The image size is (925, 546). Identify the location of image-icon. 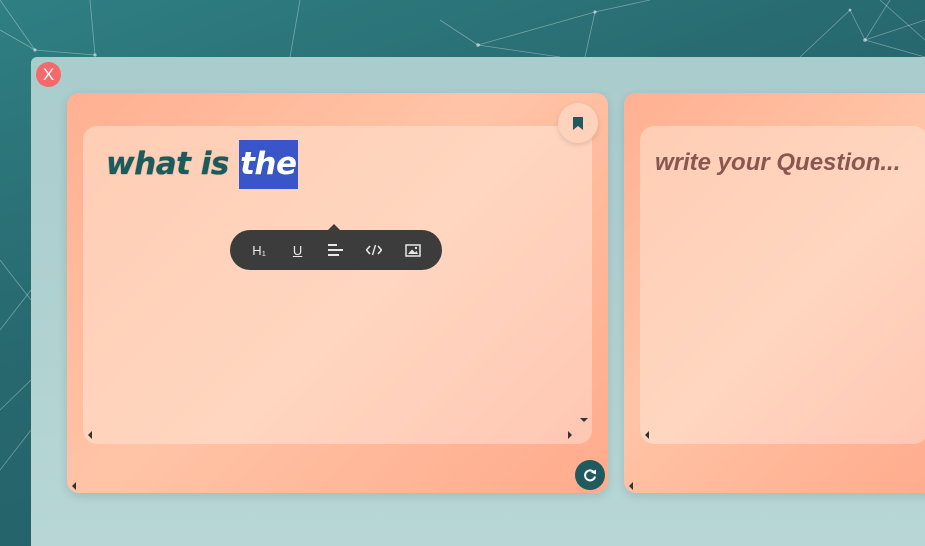
(413, 250).